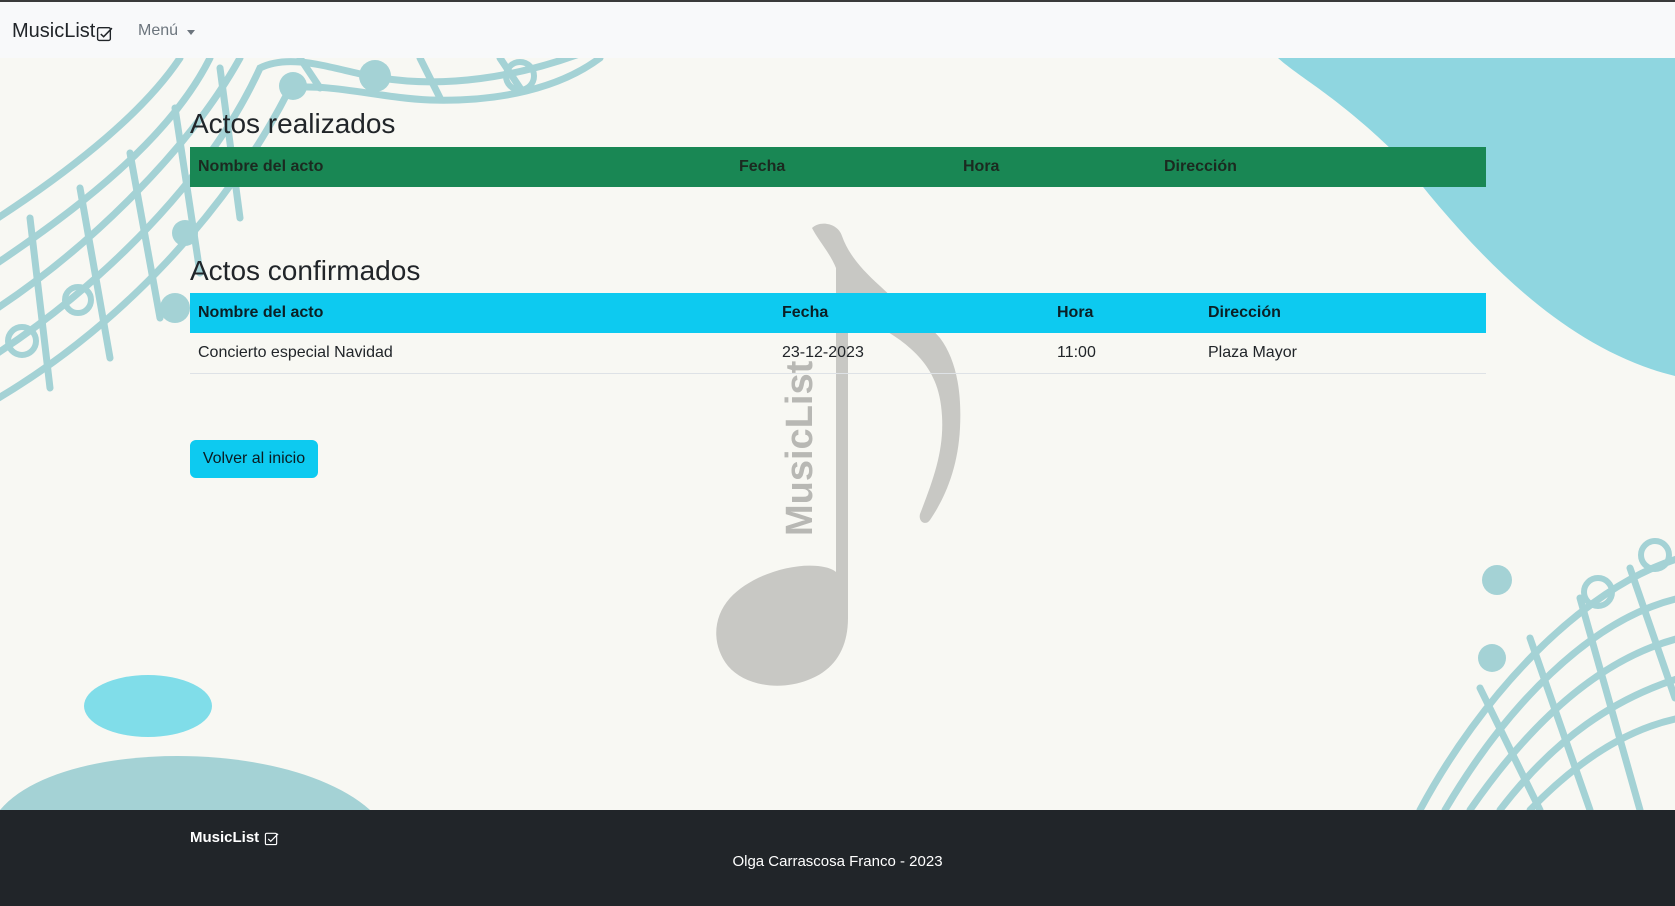  Describe the element at coordinates (1124, 353) in the screenshot. I see `cell-hora: 11:00` at that location.